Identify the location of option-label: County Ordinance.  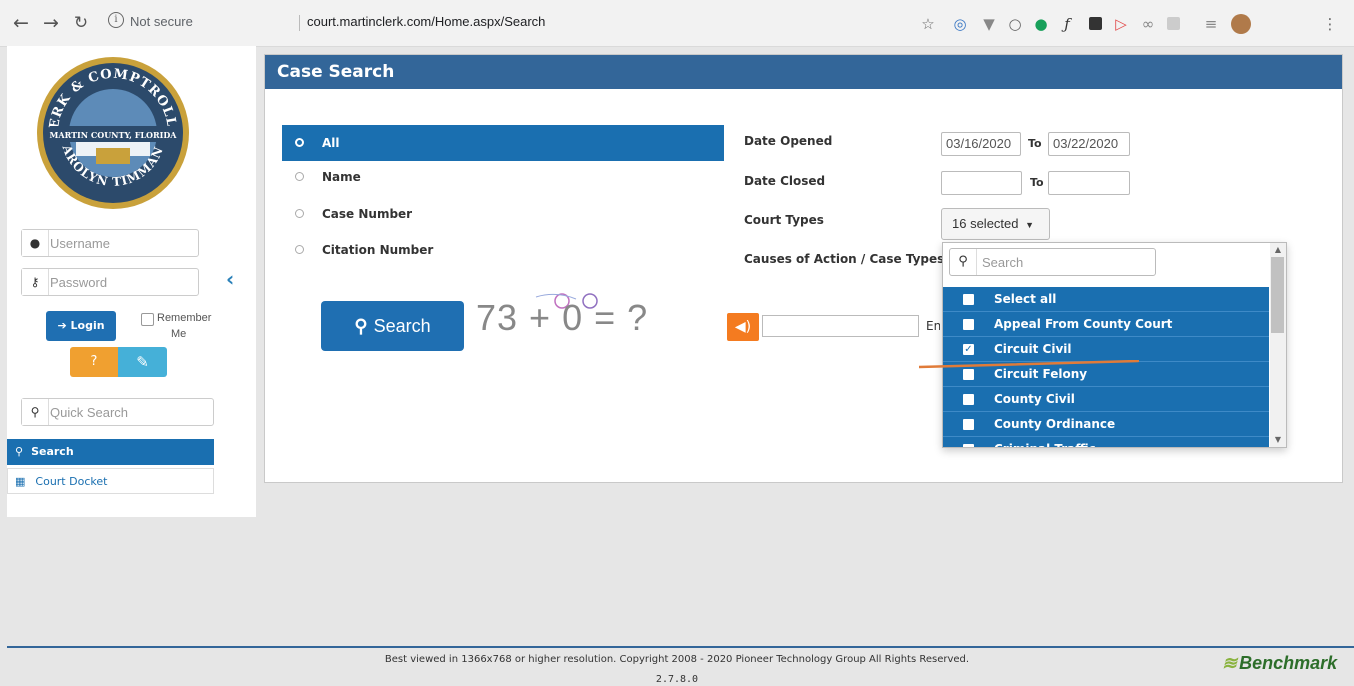
(1055, 424).